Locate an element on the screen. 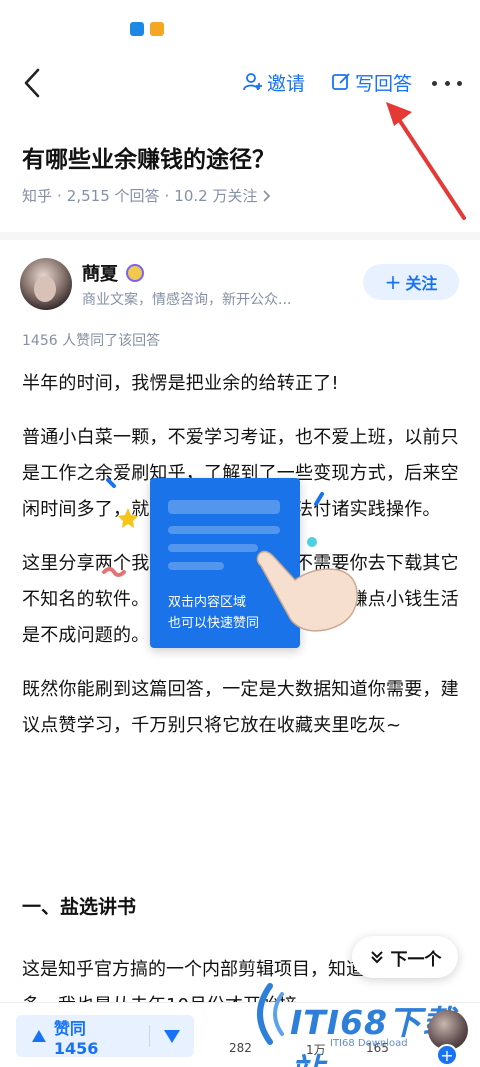 The image size is (480, 1067). back-arrow-icon is located at coordinates (32, 83).